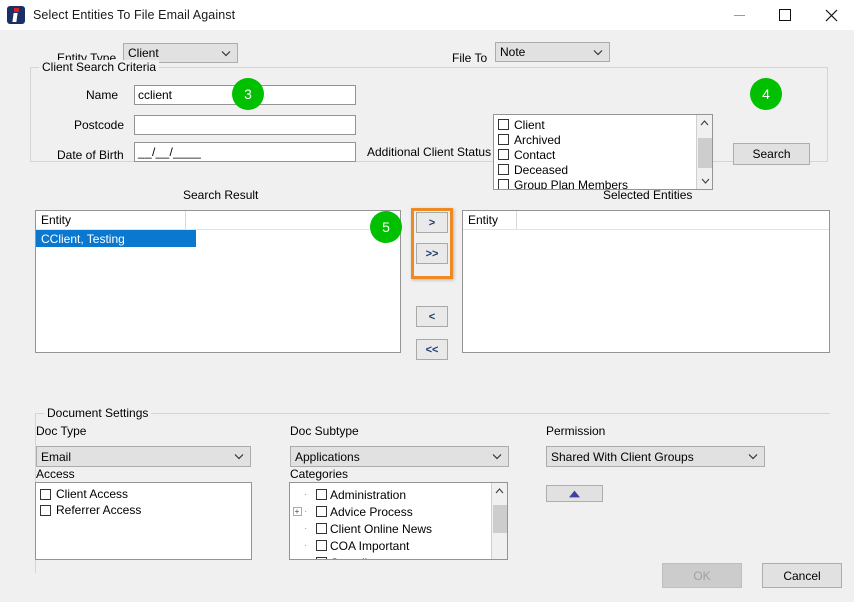 Image resolution: width=854 pixels, height=602 pixels. What do you see at coordinates (297, 511) in the screenshot?
I see `expand-plus-icon: +` at bounding box center [297, 511].